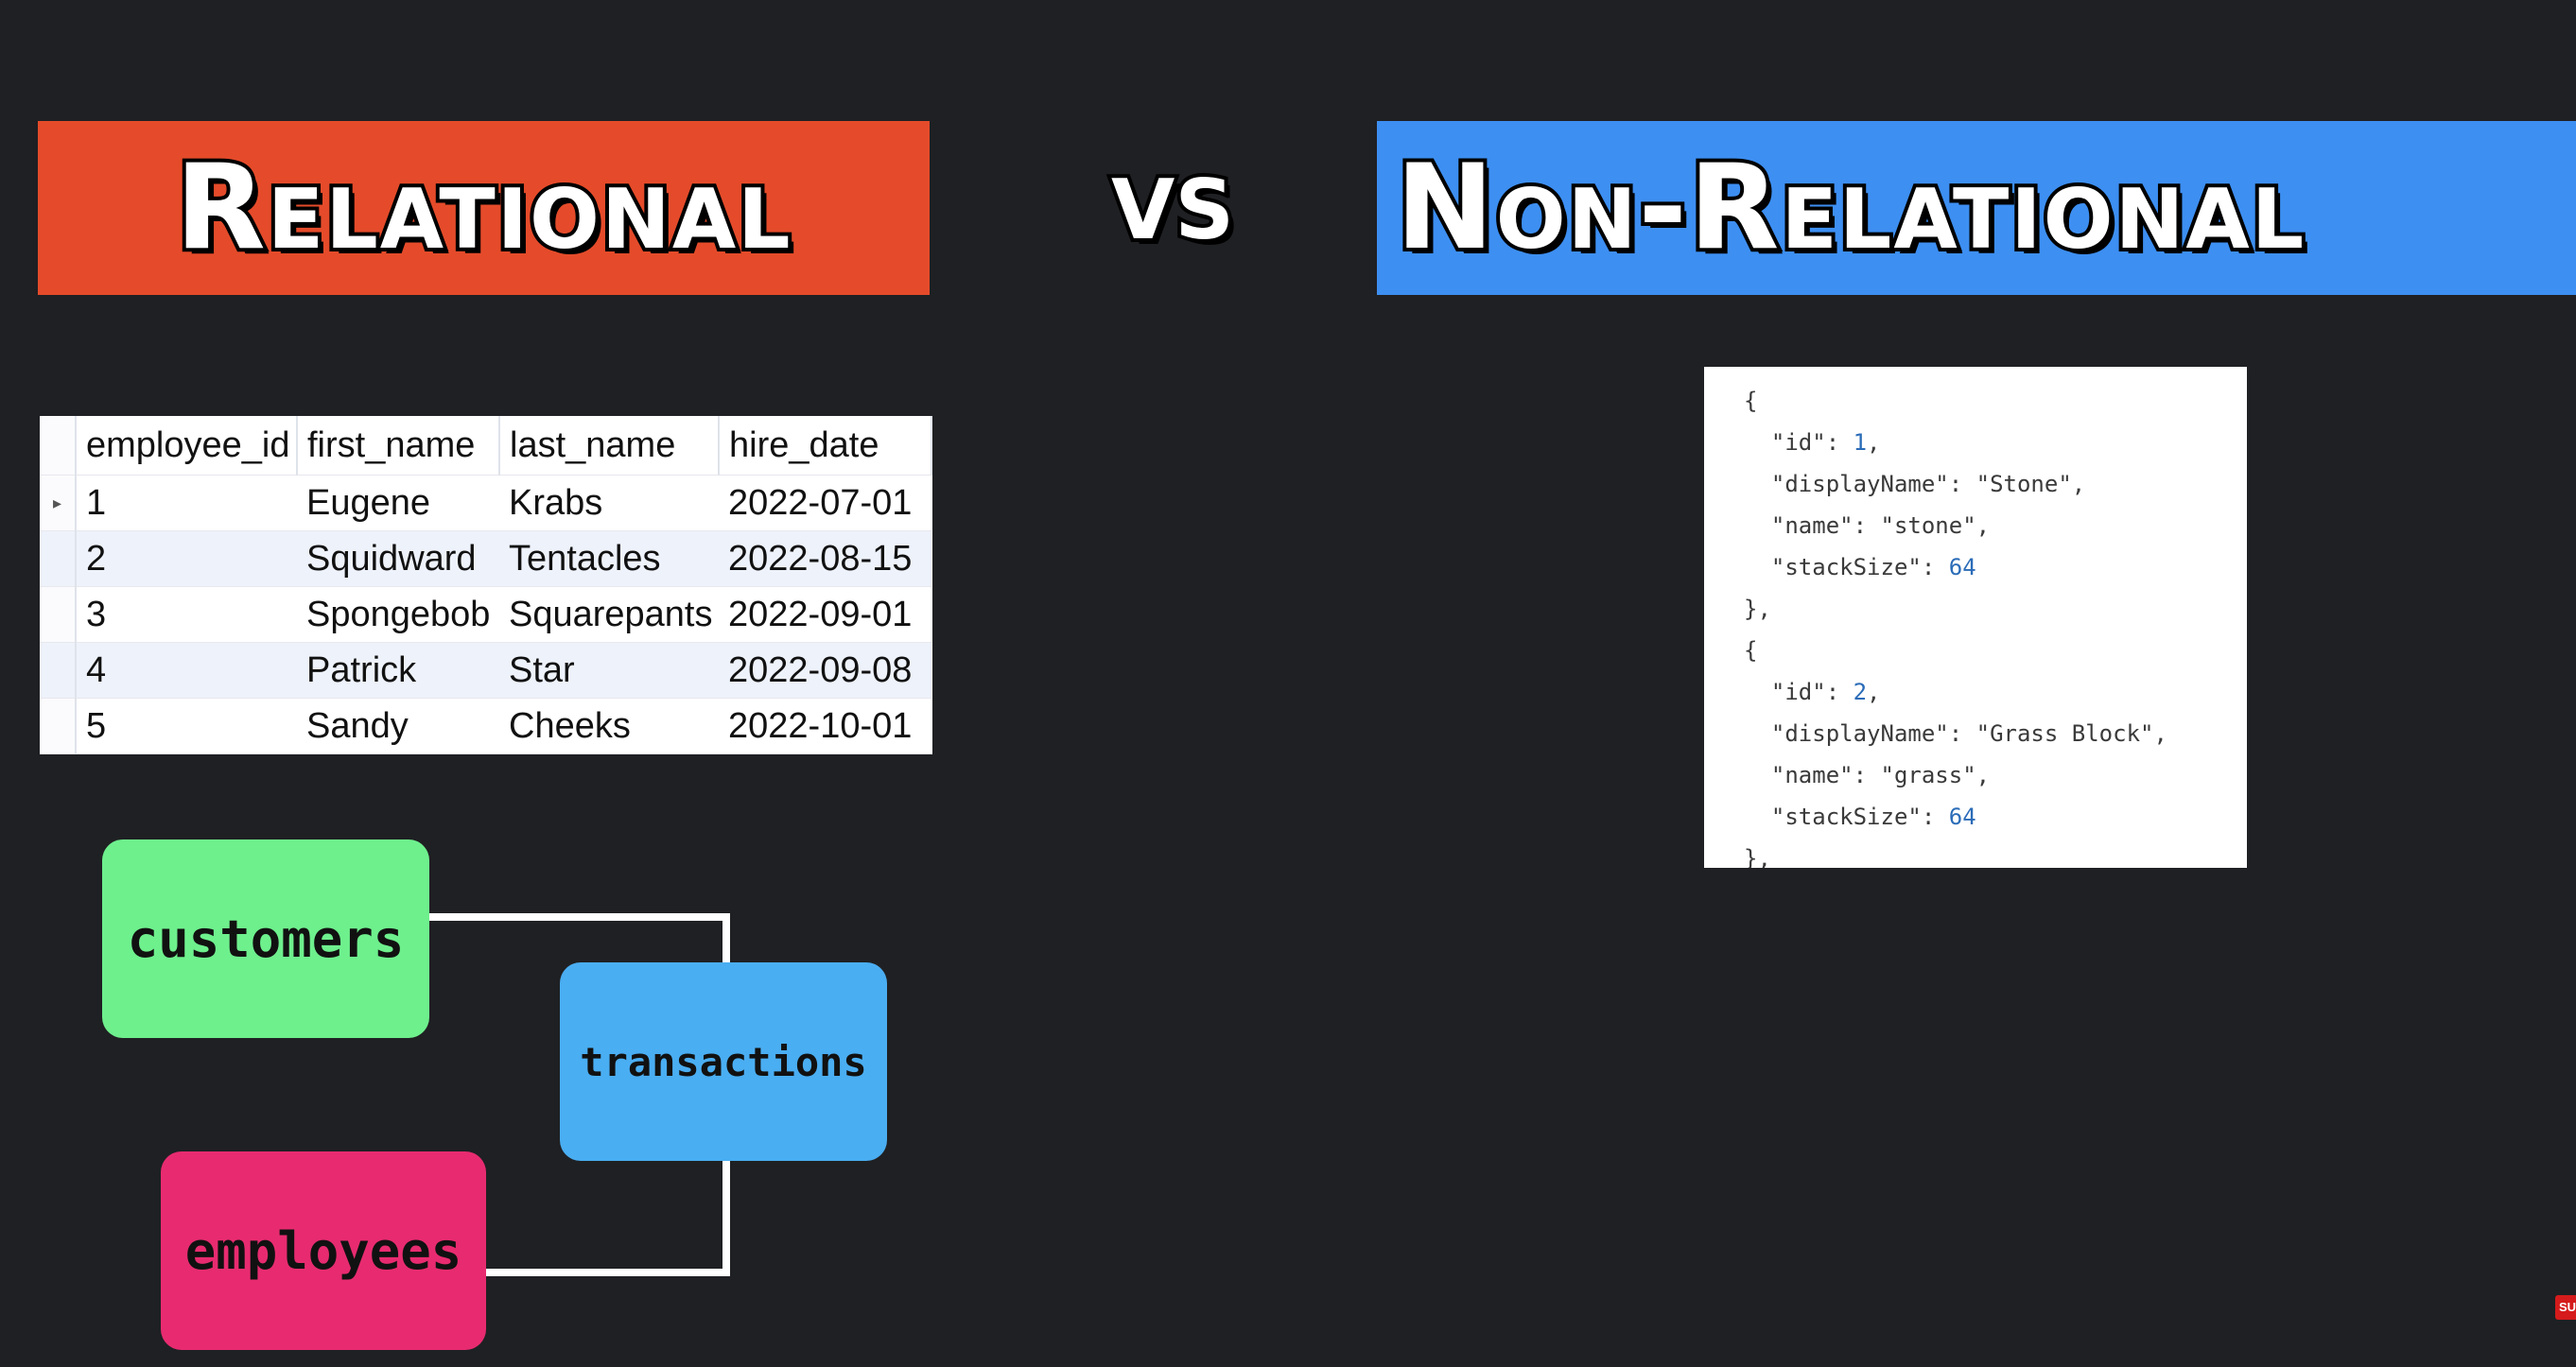  Describe the element at coordinates (187, 446) in the screenshot. I see `column-header-employee-id: employee_id` at that location.